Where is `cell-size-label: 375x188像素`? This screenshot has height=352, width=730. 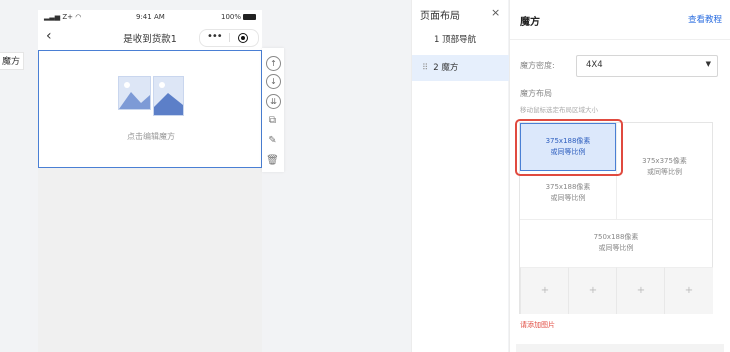
cell-size-label: 375x188像素 is located at coordinates (568, 187).